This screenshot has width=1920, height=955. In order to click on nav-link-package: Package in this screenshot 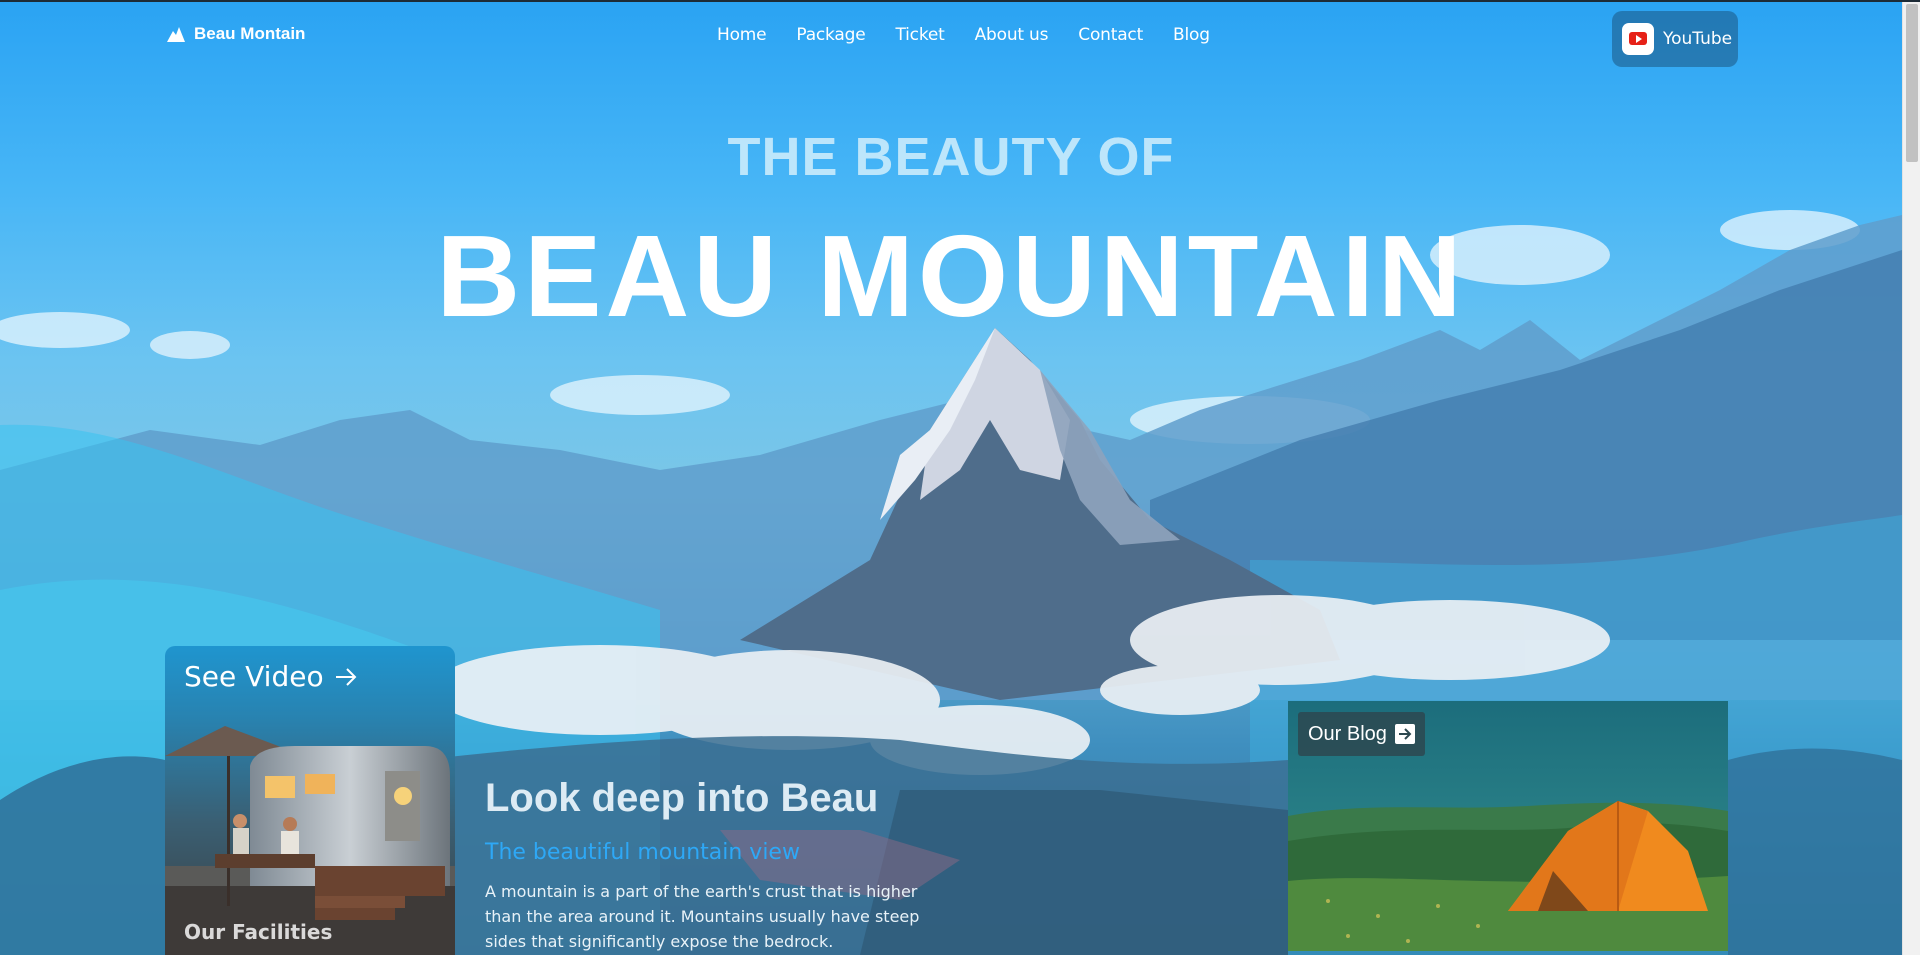, I will do `click(830, 35)`.